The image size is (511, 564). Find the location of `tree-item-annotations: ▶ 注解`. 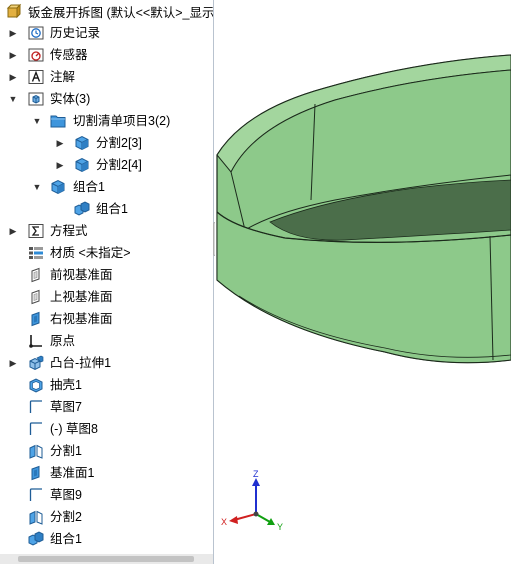

tree-item-annotations: ▶ 注解 is located at coordinates (106, 77).